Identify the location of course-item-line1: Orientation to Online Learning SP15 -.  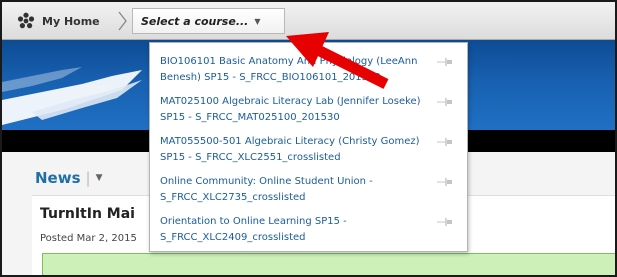
(253, 221).